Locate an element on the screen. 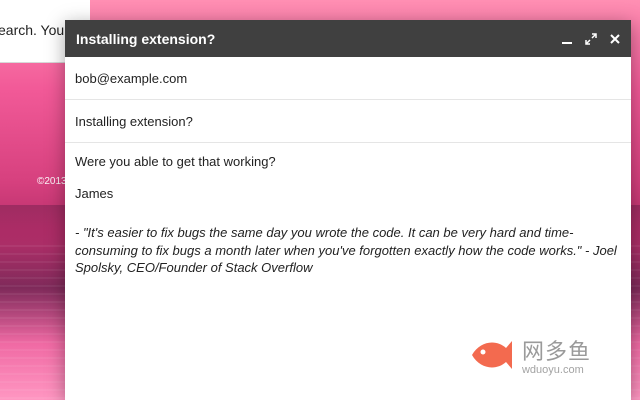 The width and height of the screenshot is (640, 400). watermark: 网多鱼 wduoyu.com is located at coordinates (528, 355).